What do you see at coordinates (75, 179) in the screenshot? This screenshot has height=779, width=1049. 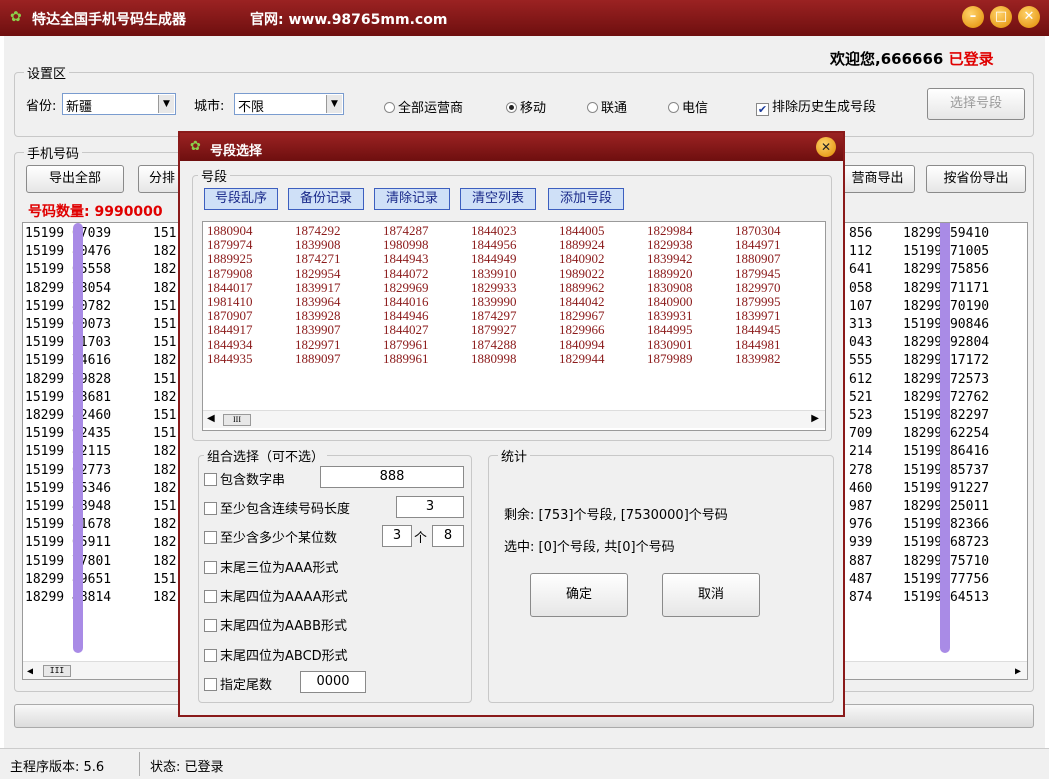 I see `export-all-button: 导出全部` at bounding box center [75, 179].